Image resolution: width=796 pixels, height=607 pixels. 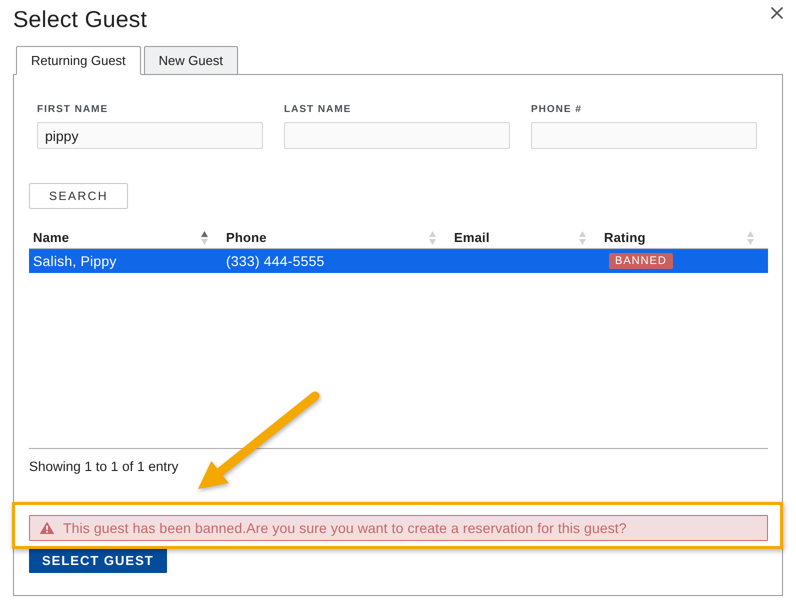 I want to click on text-field: pippy, so click(x=150, y=135).